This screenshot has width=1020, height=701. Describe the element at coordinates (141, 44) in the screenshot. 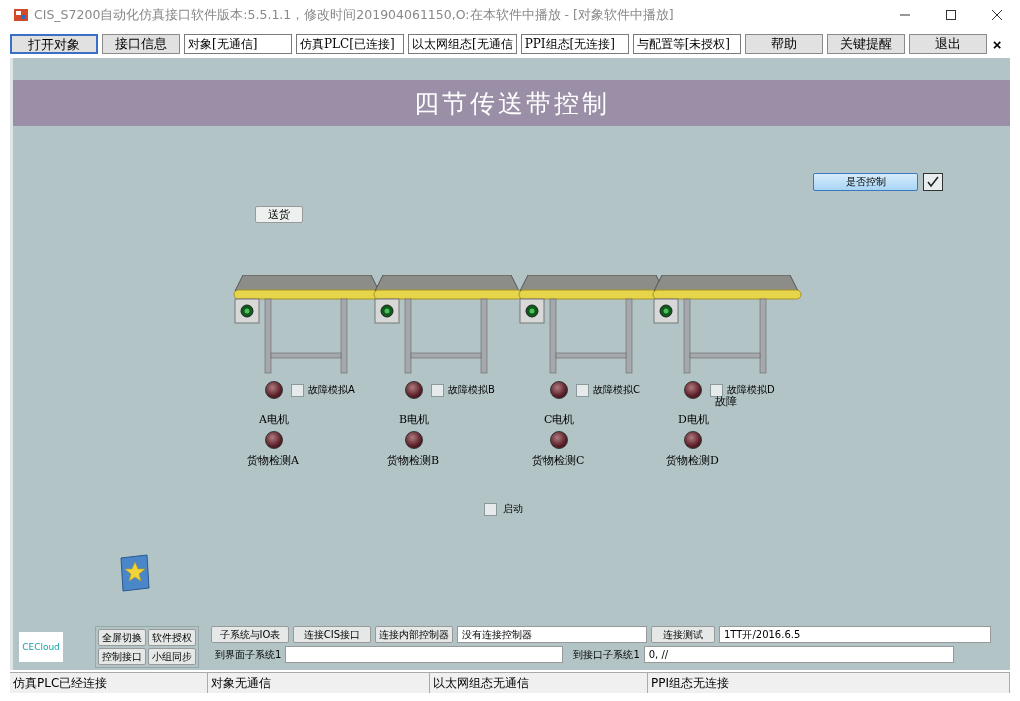

I see `toolbar-button: 接口信息` at that location.